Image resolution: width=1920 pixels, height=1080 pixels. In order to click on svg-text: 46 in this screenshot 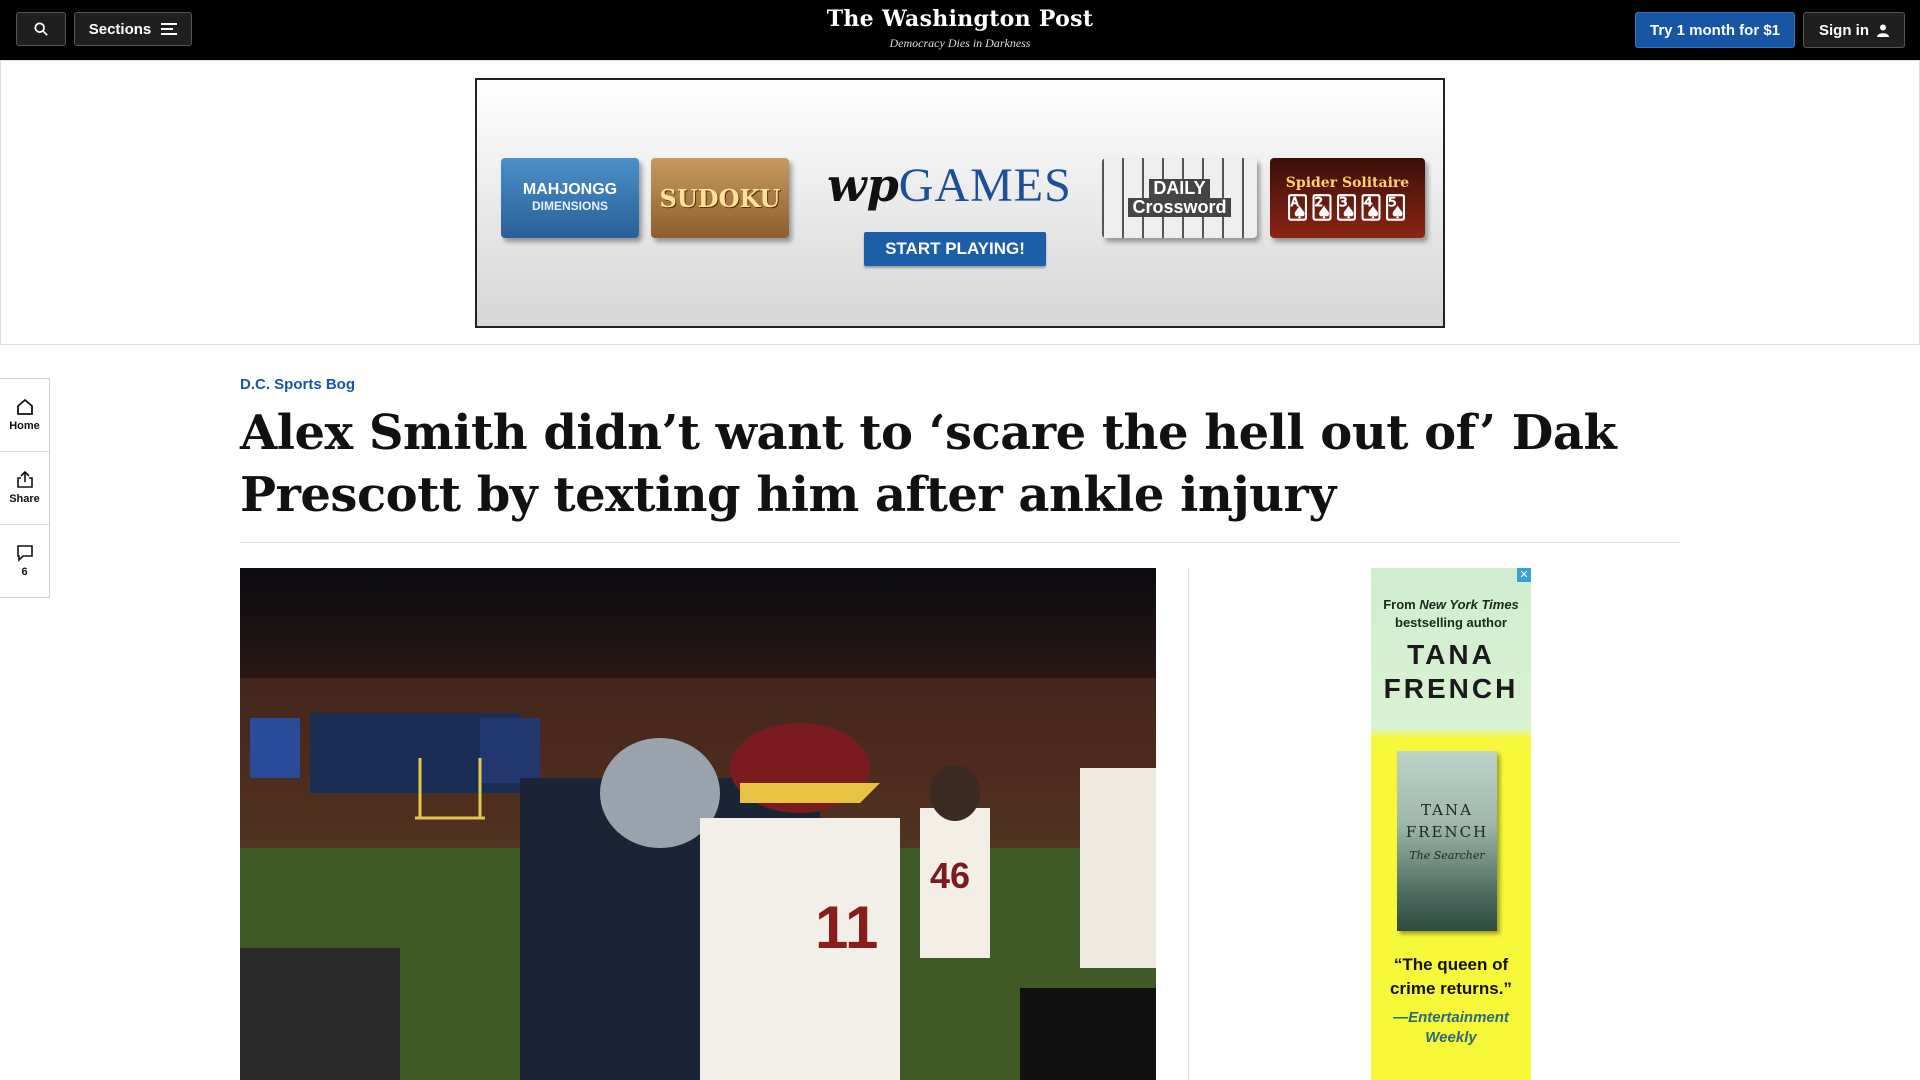, I will do `click(950, 875)`.